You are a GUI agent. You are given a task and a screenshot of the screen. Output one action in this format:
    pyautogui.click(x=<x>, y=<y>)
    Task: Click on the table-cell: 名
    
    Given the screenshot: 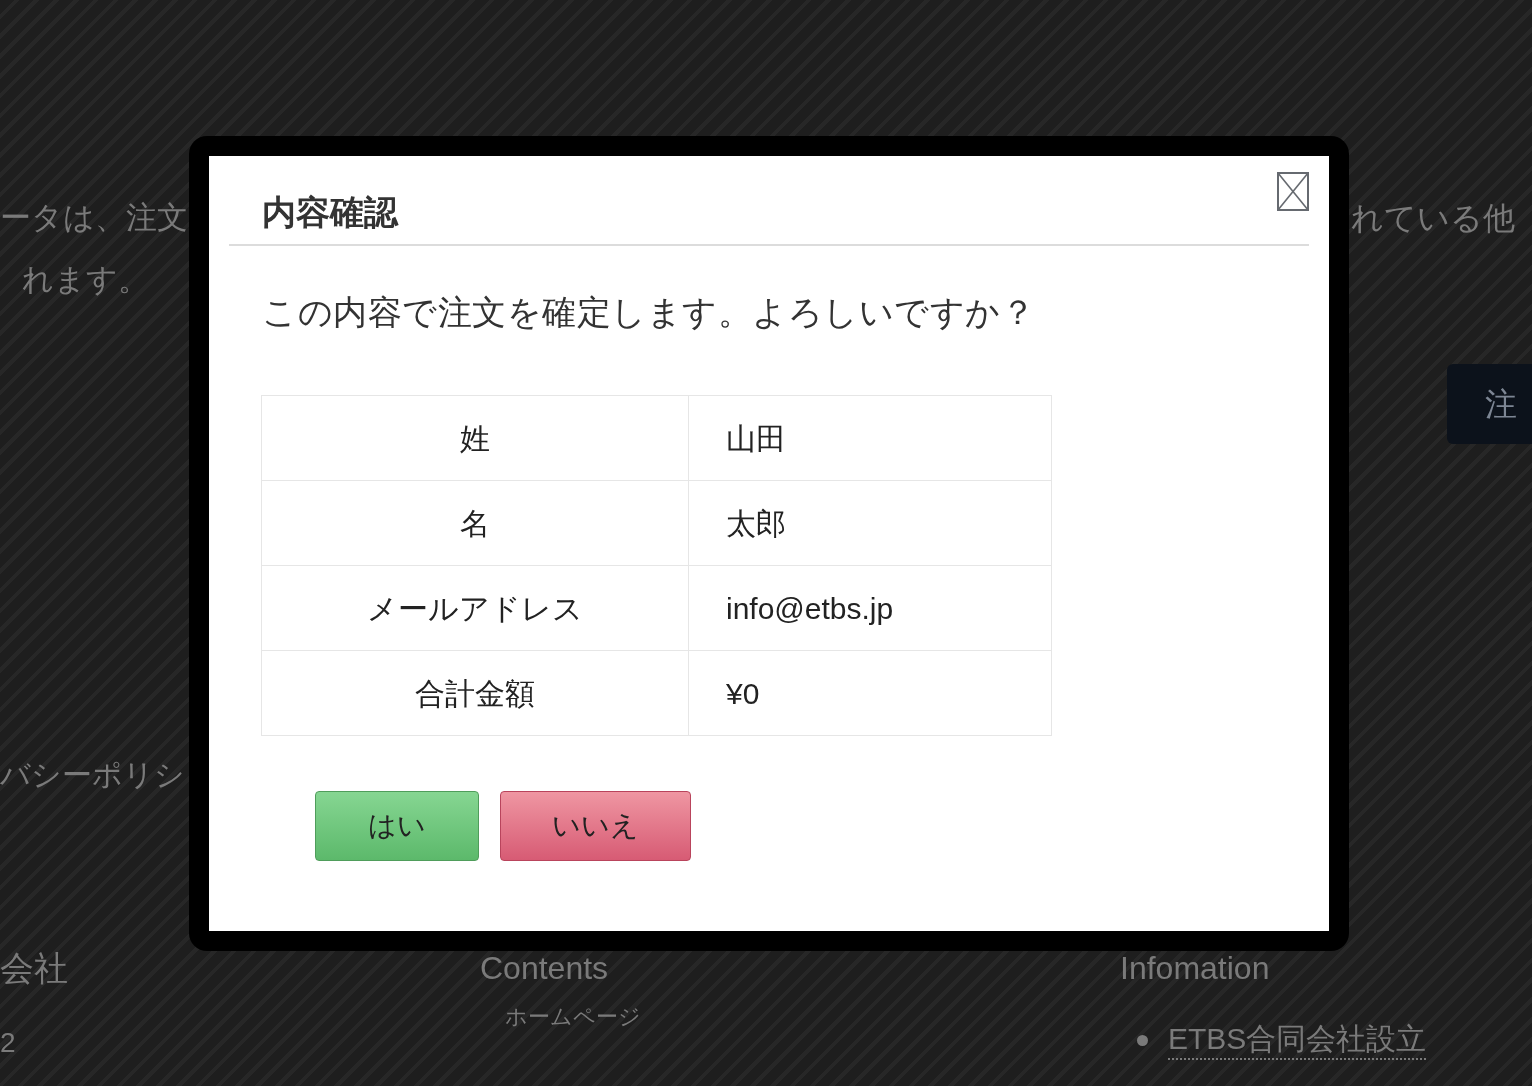 What is the action you would take?
    pyautogui.click(x=475, y=523)
    